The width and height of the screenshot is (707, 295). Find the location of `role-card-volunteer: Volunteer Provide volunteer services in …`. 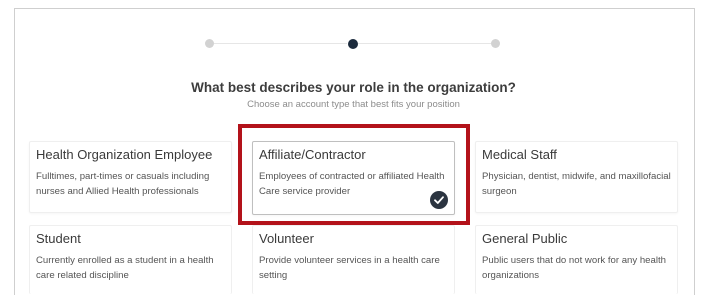

role-card-volunteer: Volunteer Provide volunteer services in … is located at coordinates (353, 259).